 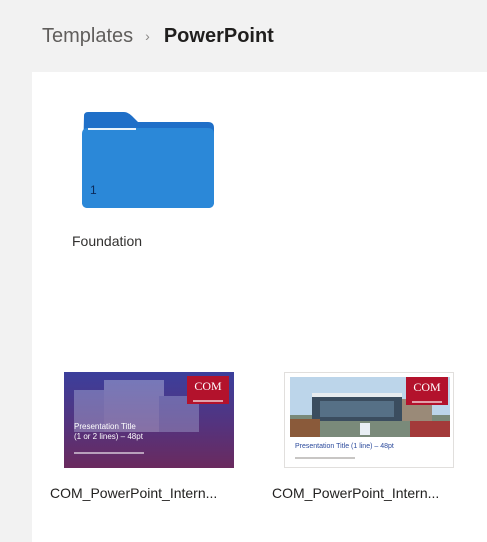 What do you see at coordinates (218, 36) in the screenshot?
I see `breadcrumb-current: PowerPoint` at bounding box center [218, 36].